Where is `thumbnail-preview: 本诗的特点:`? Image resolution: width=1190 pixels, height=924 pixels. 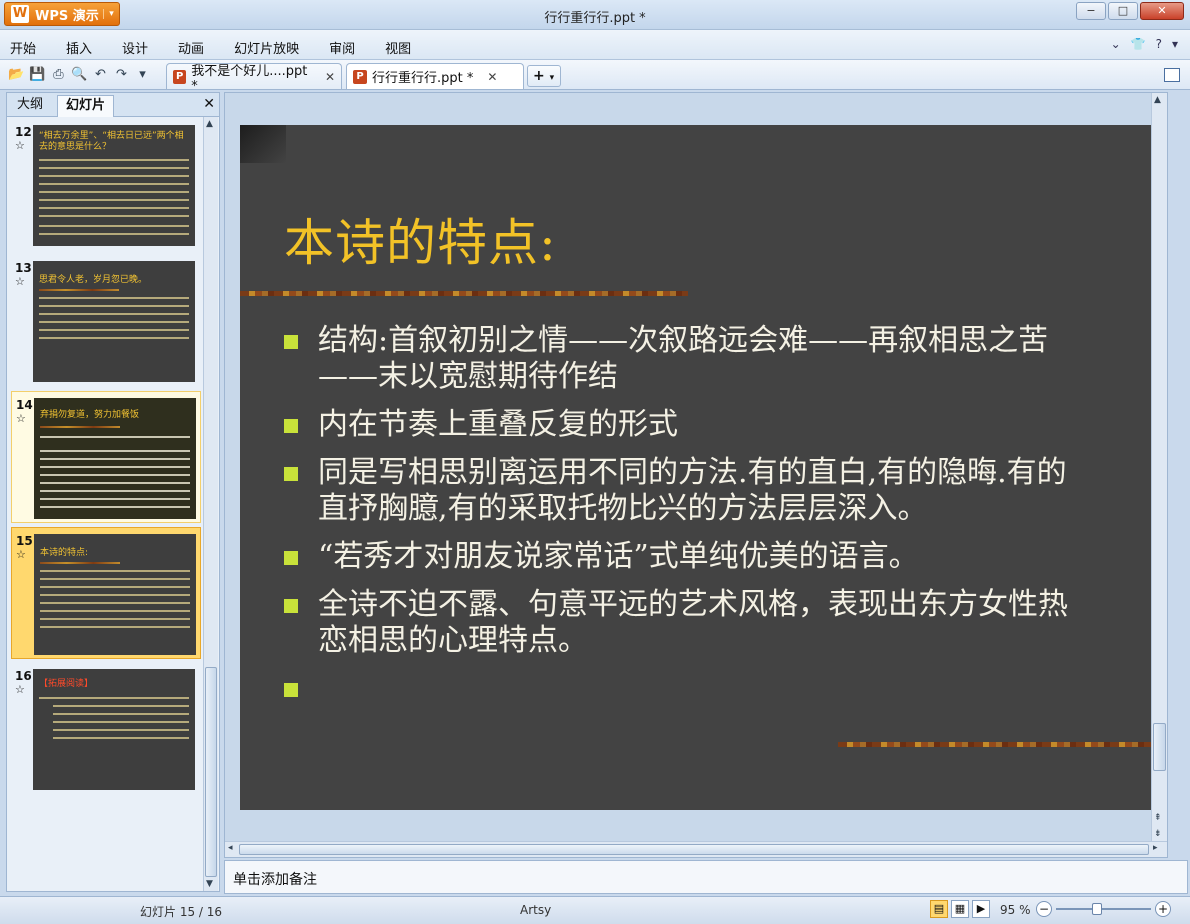
thumbnail-preview: 本诗的特点: is located at coordinates (115, 594).